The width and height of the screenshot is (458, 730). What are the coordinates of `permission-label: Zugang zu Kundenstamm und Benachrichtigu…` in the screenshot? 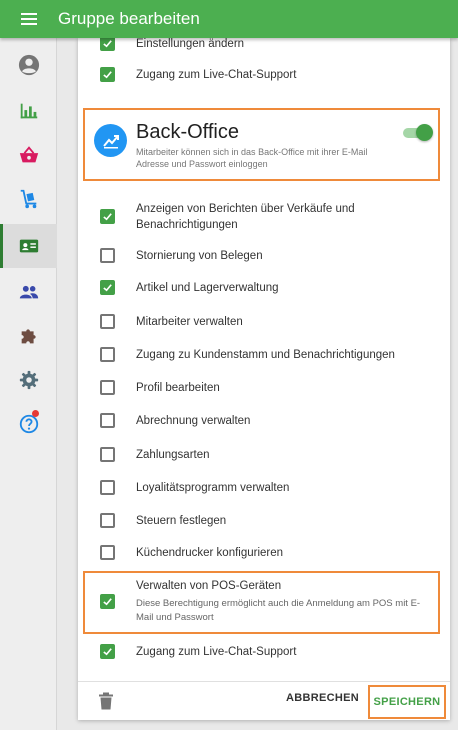 It's located at (265, 355).